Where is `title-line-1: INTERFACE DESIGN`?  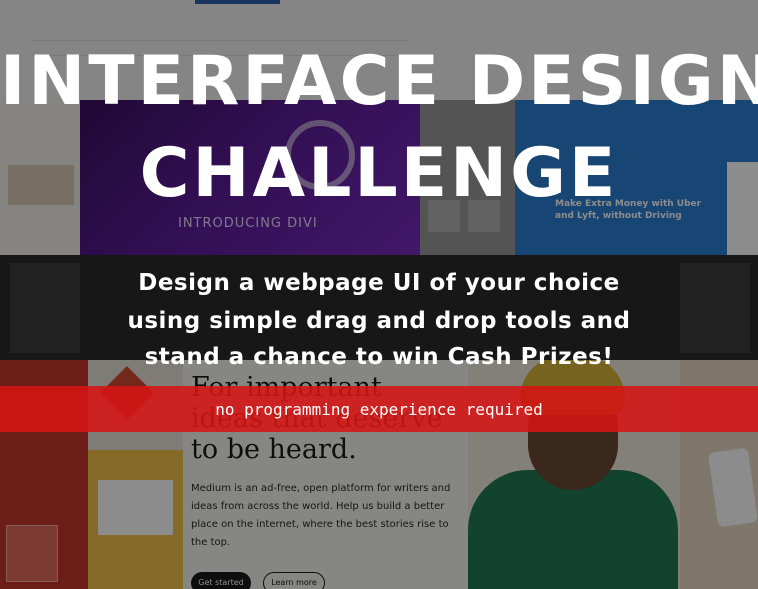
title-line-1: INTERFACE DESIGN is located at coordinates (379, 81).